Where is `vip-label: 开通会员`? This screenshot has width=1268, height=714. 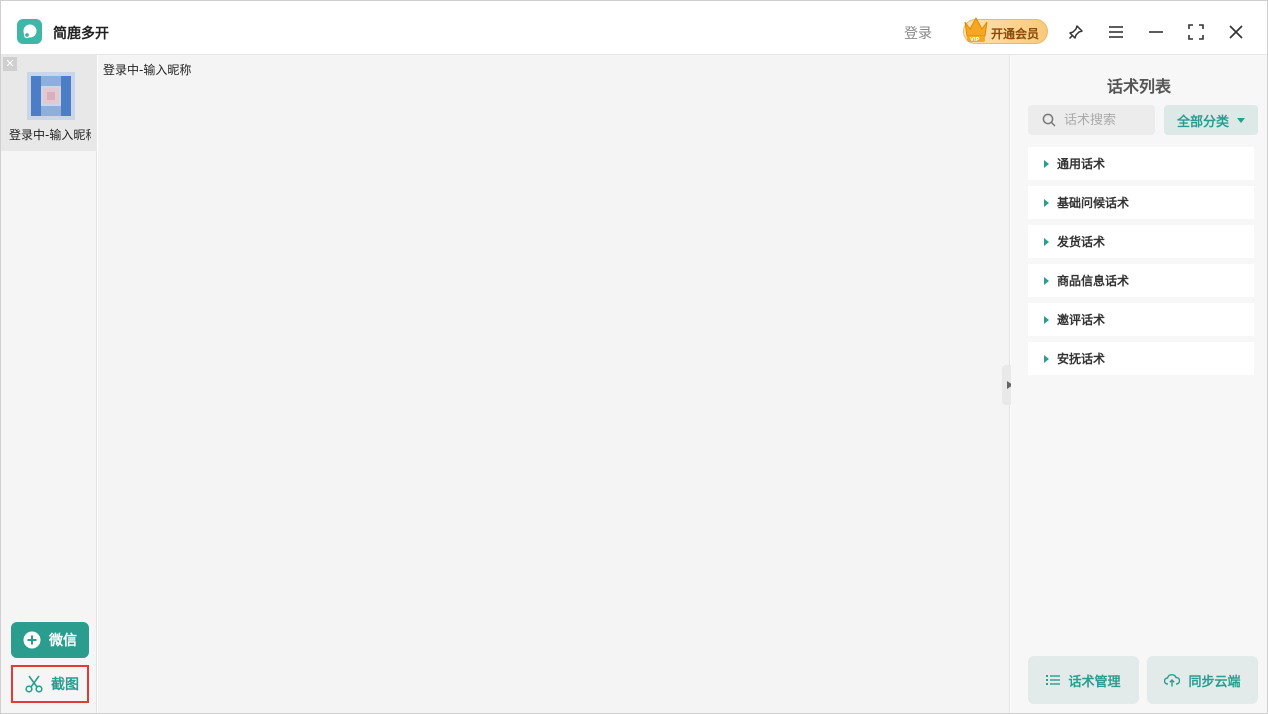 vip-label: 开通会员 is located at coordinates (1015, 34).